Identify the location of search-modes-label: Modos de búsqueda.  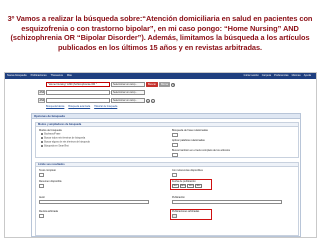
(50, 130).